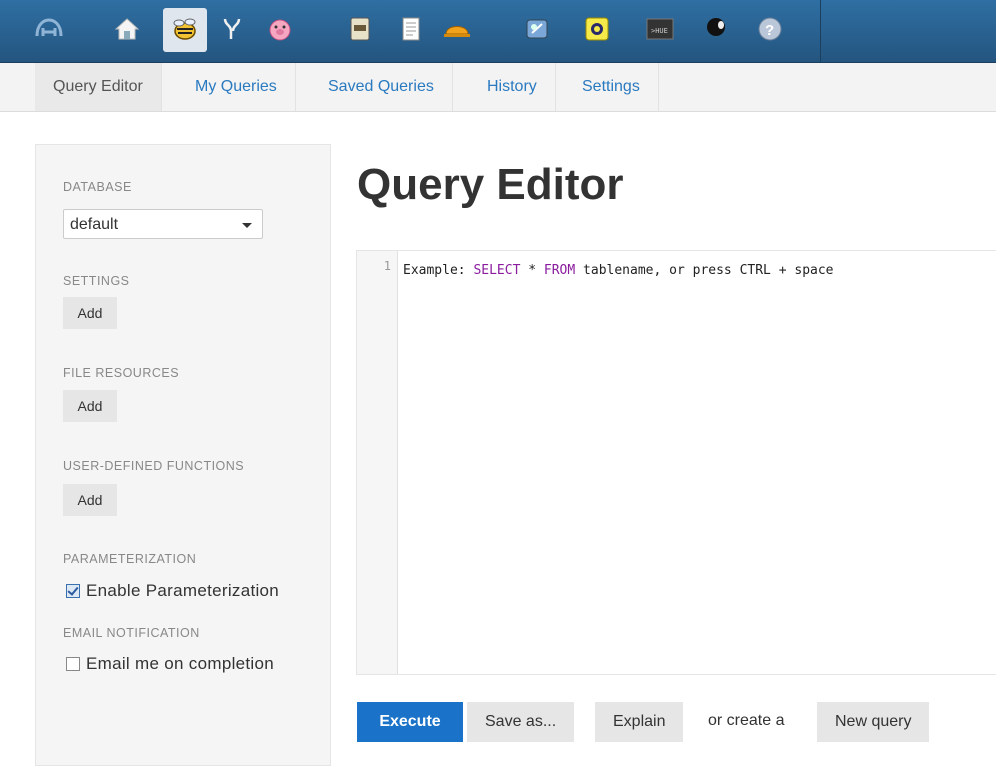  I want to click on database-label: DATABASE, so click(97, 187).